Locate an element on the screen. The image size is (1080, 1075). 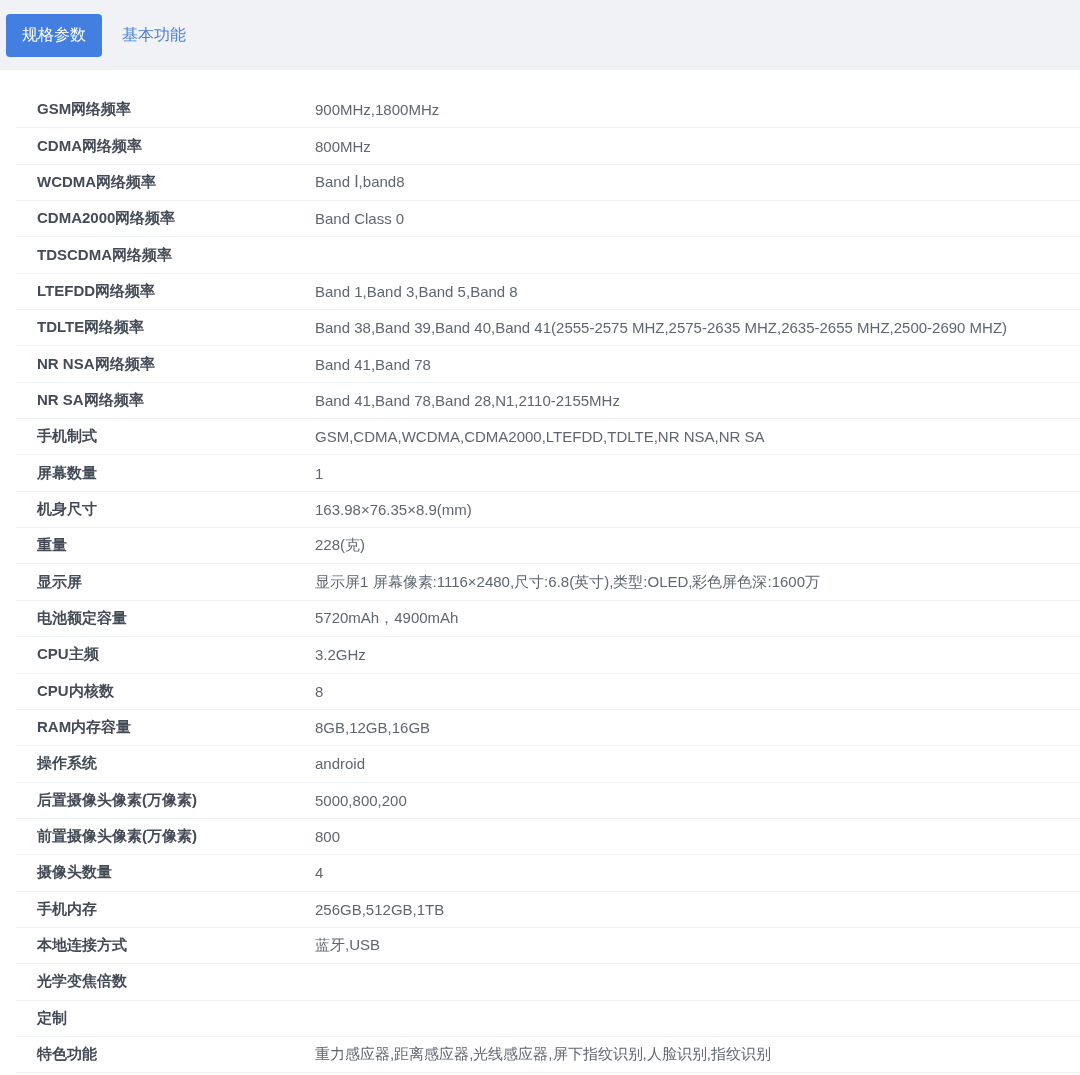
spec-value: 8GB,12GB,16GB is located at coordinates (373, 727).